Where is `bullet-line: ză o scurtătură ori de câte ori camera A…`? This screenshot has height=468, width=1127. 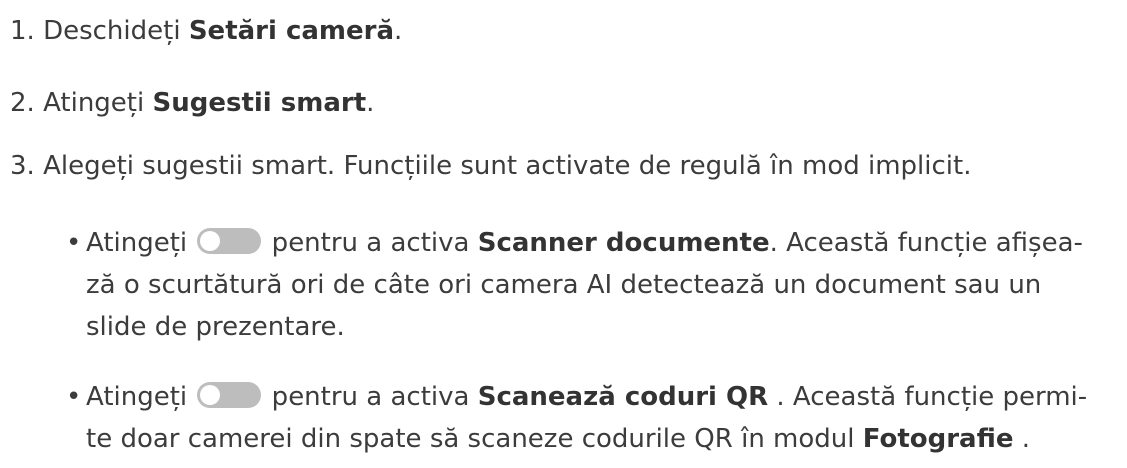 bullet-line: ză o scurtătură ori de câte ori camera A… is located at coordinates (564, 285).